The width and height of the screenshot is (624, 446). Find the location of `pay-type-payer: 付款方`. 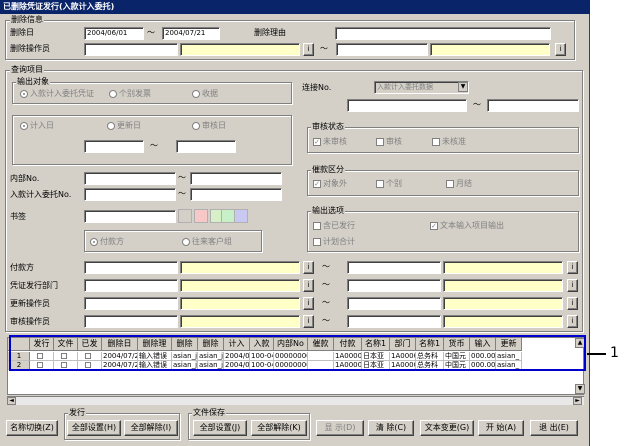

pay-type-payer: 付款方 is located at coordinates (107, 242).